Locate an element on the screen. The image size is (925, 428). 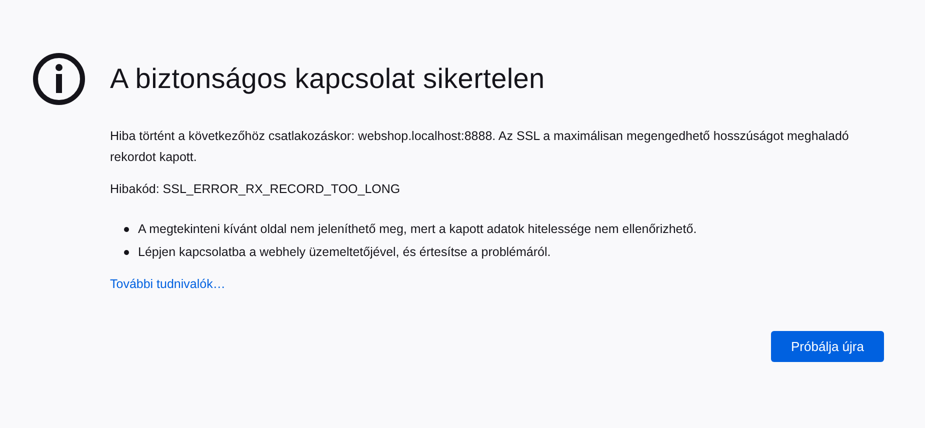
advice-text: Lépjen kapcsolatba a webhely üzemeltetőjével, és értesítse a problémáról. is located at coordinates (344, 252).